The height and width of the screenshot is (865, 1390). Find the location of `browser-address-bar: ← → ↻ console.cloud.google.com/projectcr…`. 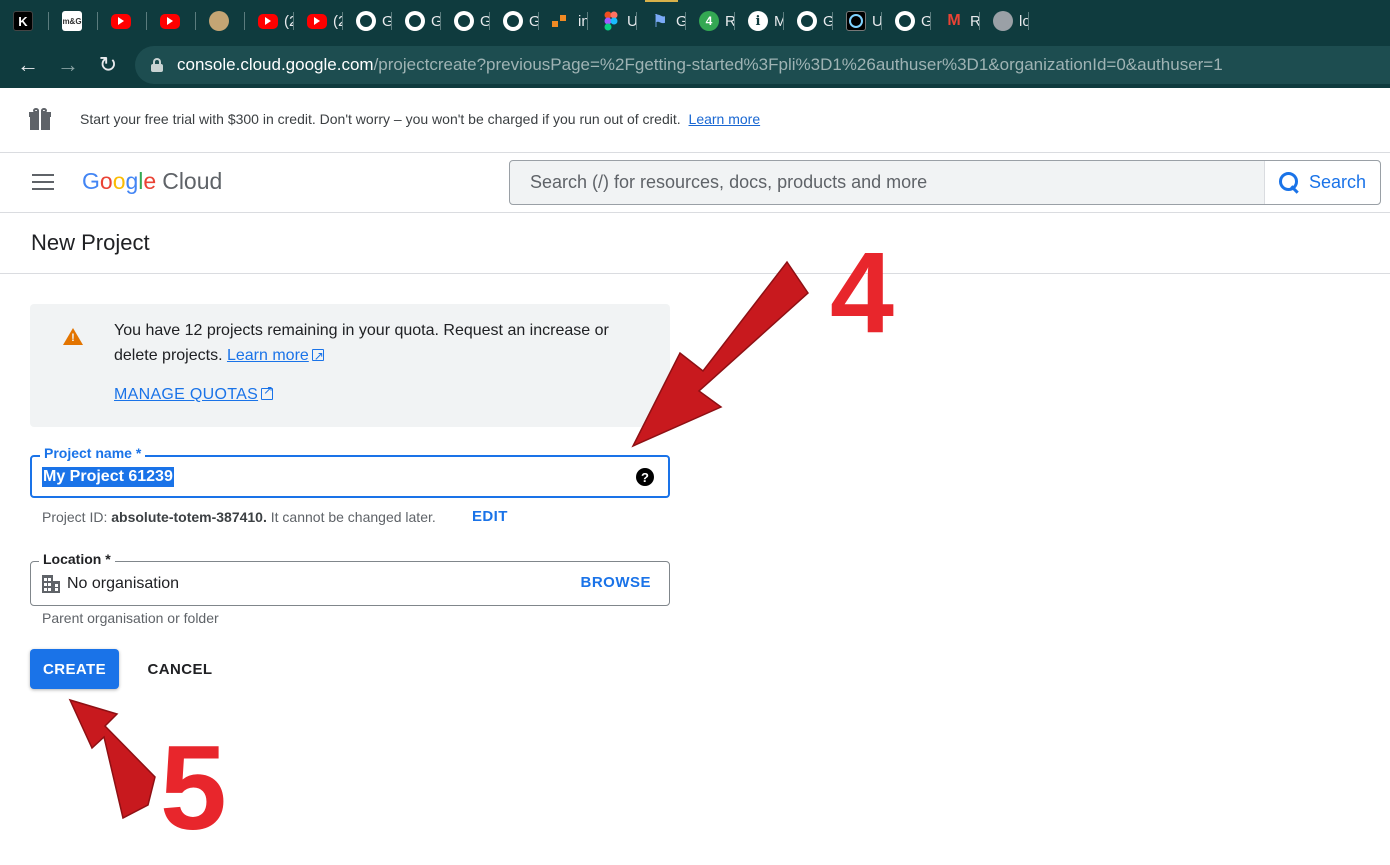

browser-address-bar: ← → ↻ console.cloud.google.com/projectcr… is located at coordinates (695, 65).